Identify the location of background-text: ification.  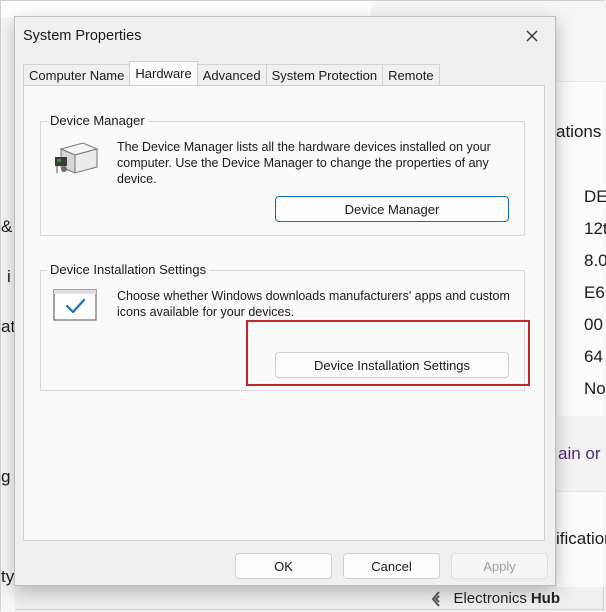
(581, 538).